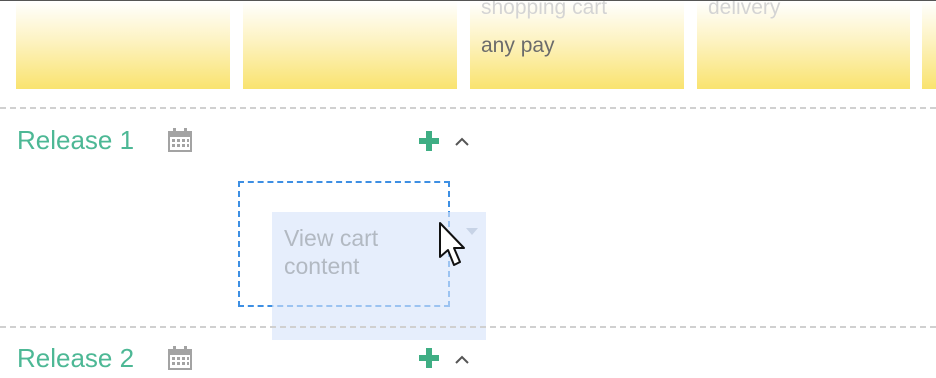  Describe the element at coordinates (744, 10) in the screenshot. I see `story-card-title-line1: delivery` at that location.